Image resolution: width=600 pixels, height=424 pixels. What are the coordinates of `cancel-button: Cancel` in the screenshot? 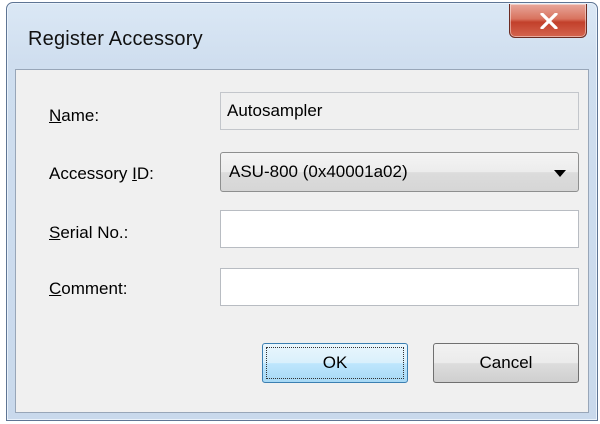 It's located at (506, 363).